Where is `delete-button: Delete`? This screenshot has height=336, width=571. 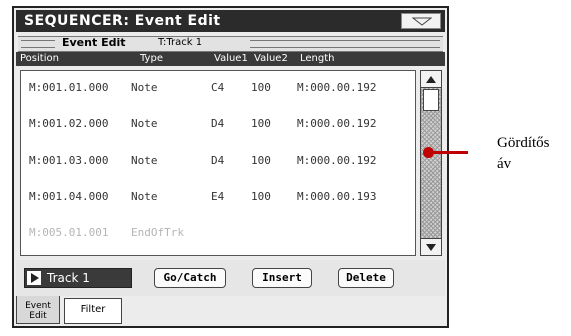
delete-button: Delete is located at coordinates (366, 278).